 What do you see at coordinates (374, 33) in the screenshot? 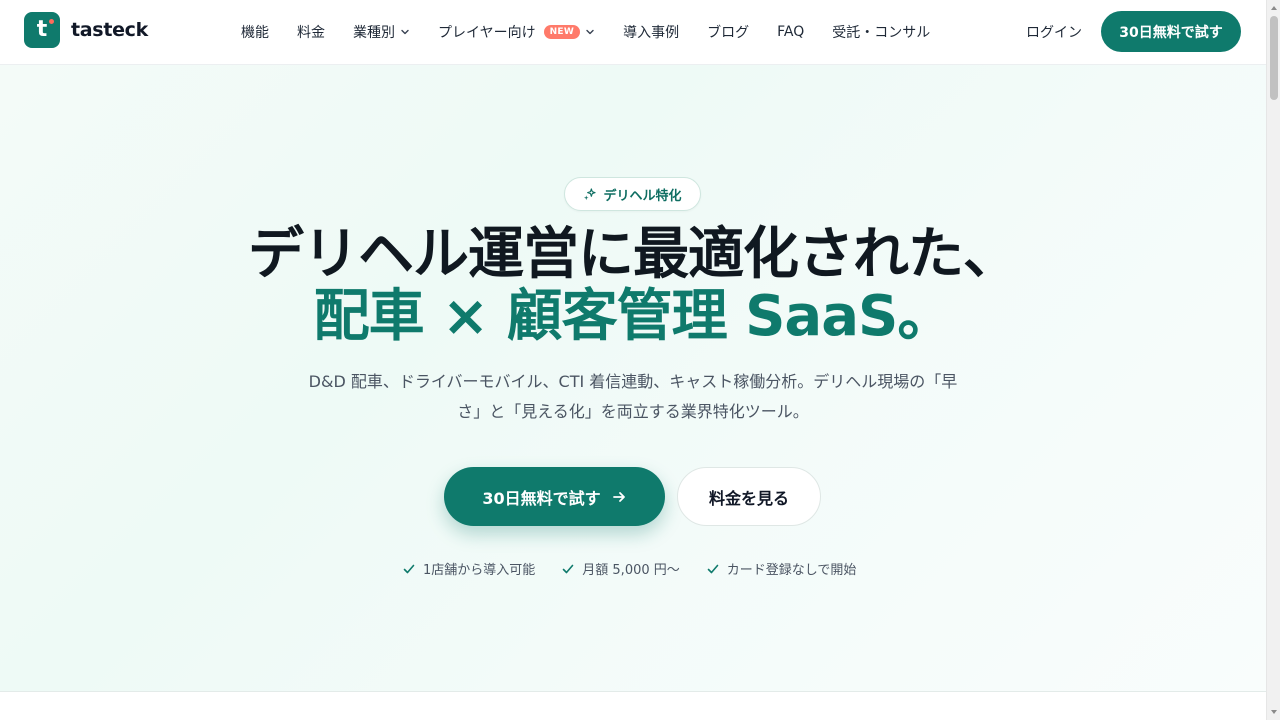
I see `nav-item-label: 業種別` at bounding box center [374, 33].